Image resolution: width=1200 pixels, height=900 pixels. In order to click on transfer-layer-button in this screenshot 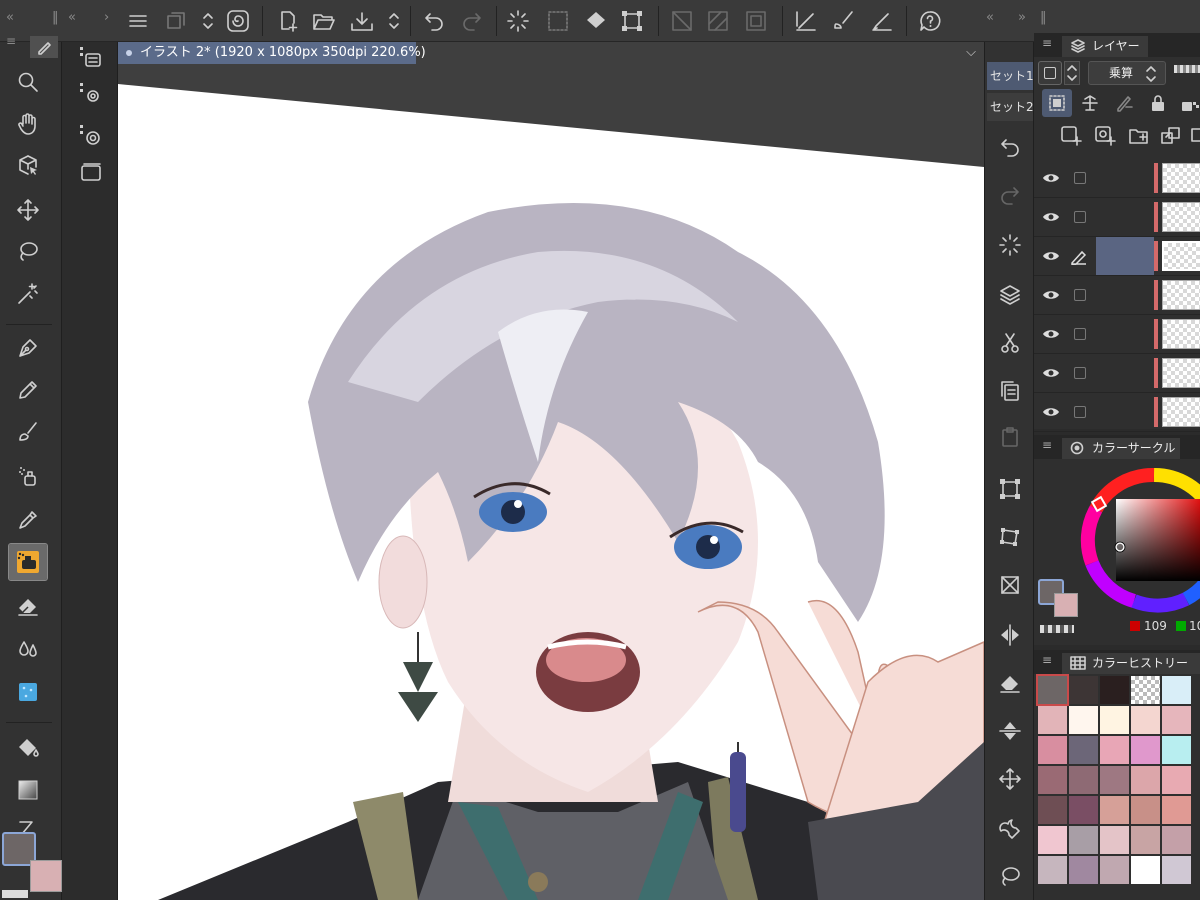, I will do `click(1171, 136)`.